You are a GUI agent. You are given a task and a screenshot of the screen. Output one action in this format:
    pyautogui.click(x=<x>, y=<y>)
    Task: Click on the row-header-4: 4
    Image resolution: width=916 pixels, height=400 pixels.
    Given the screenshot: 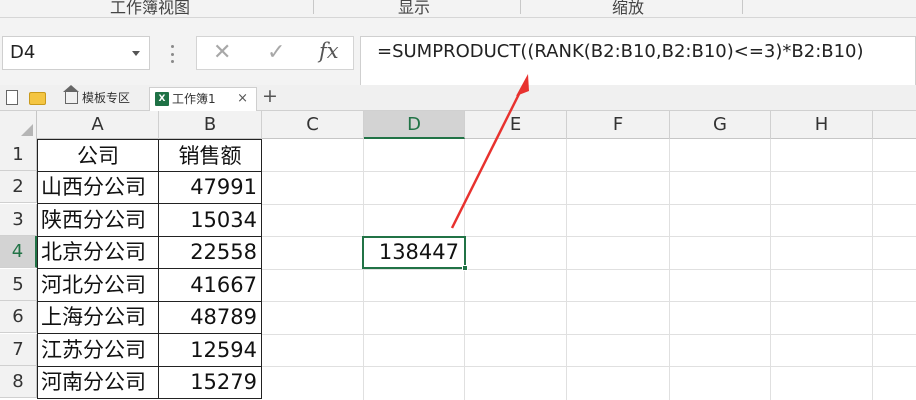 What is the action you would take?
    pyautogui.click(x=18, y=252)
    